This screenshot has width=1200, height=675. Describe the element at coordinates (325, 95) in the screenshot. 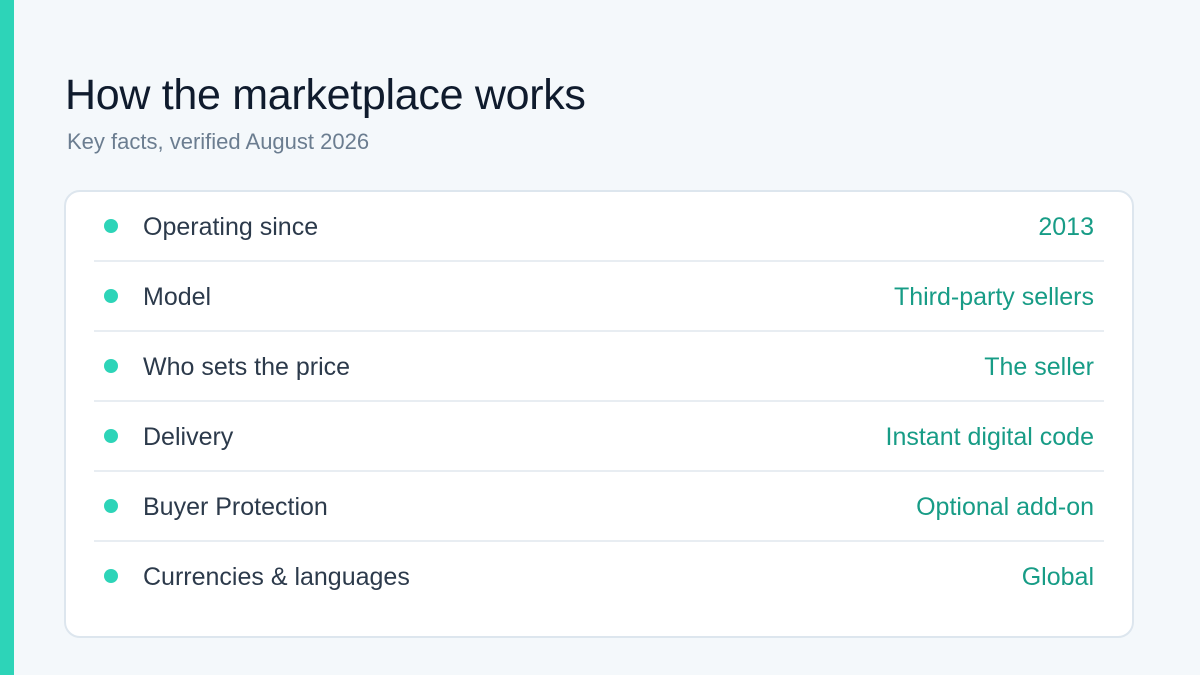

I see `page-title: How the marketplace works` at that location.